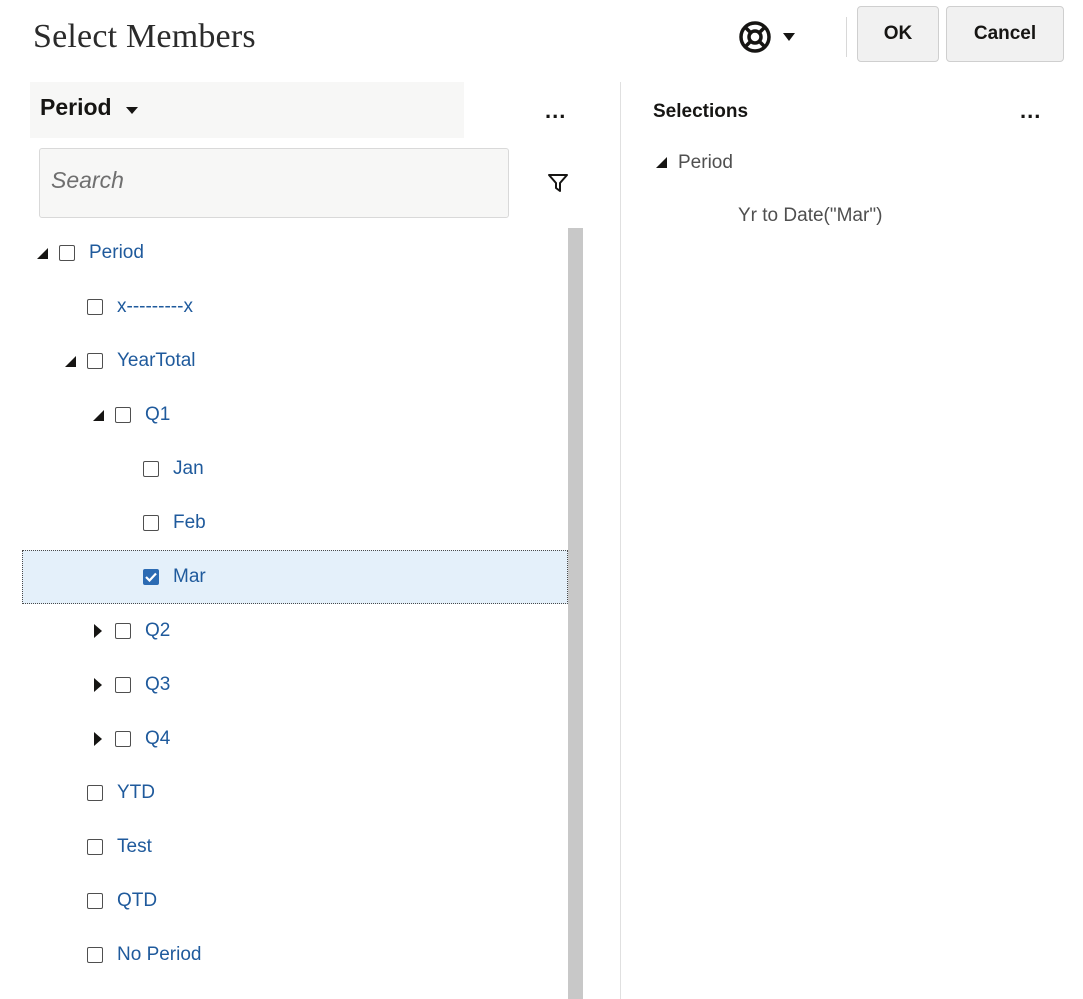  Describe the element at coordinates (283, 361) in the screenshot. I see `tree-row: YearTotal` at that location.